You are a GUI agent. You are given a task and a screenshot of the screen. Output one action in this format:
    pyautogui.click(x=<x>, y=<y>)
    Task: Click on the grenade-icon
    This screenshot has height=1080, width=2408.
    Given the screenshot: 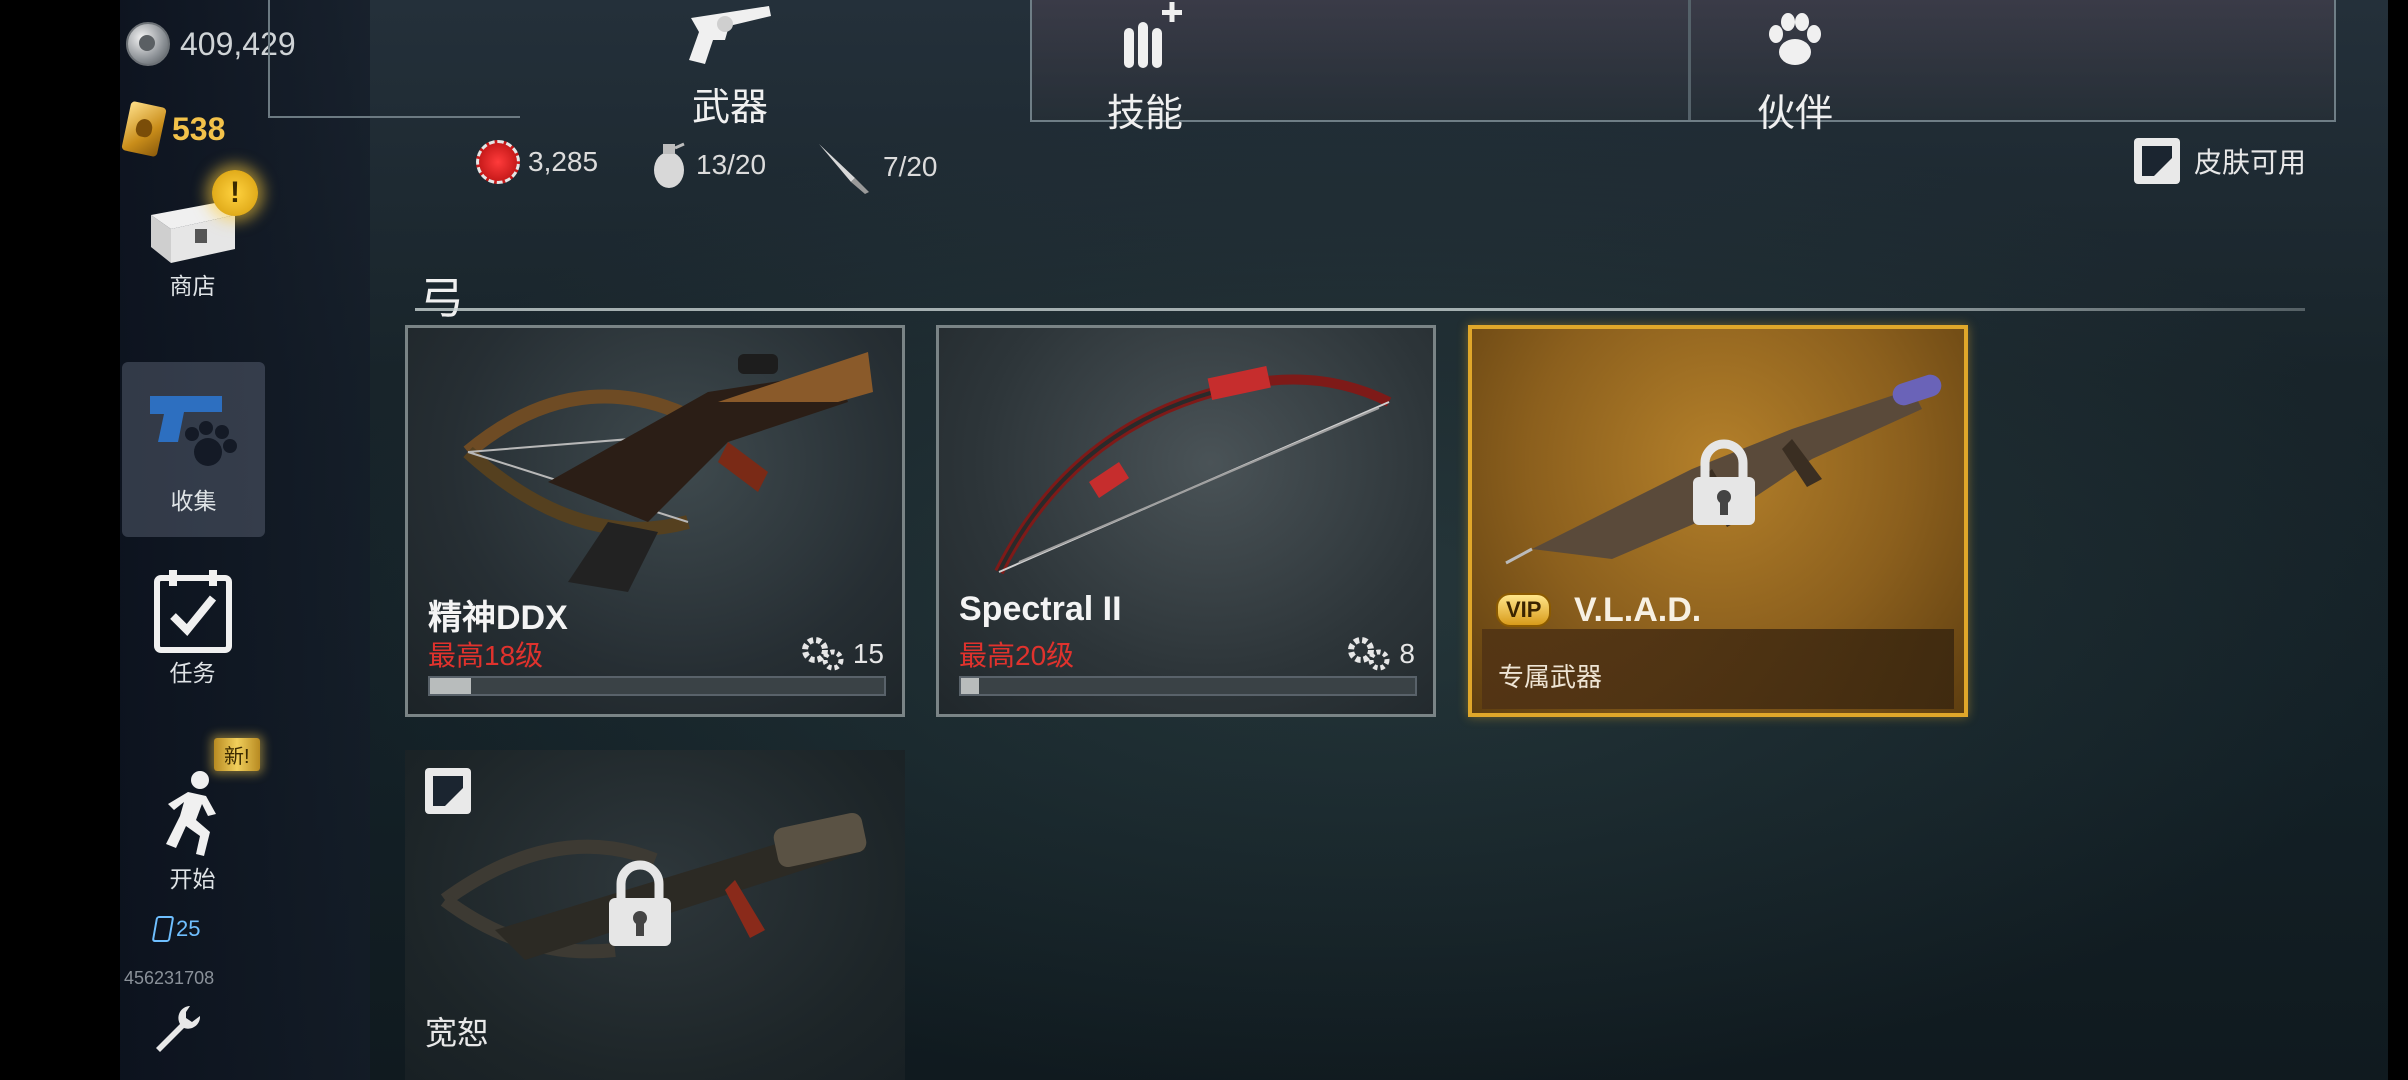 What is the action you would take?
    pyautogui.click(x=669, y=165)
    